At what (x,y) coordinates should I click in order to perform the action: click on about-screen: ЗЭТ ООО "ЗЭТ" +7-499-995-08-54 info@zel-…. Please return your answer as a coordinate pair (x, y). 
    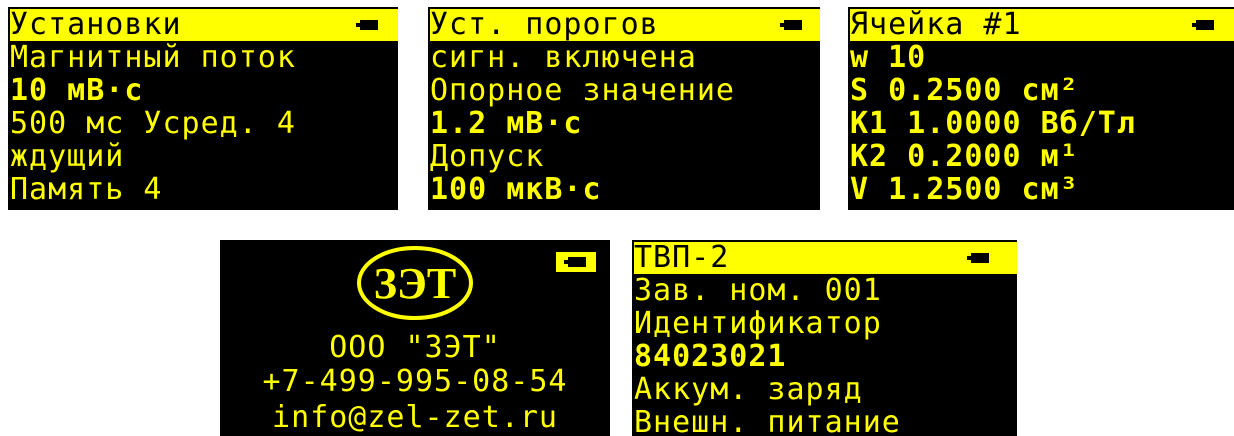
    Looking at the image, I should click on (415, 338).